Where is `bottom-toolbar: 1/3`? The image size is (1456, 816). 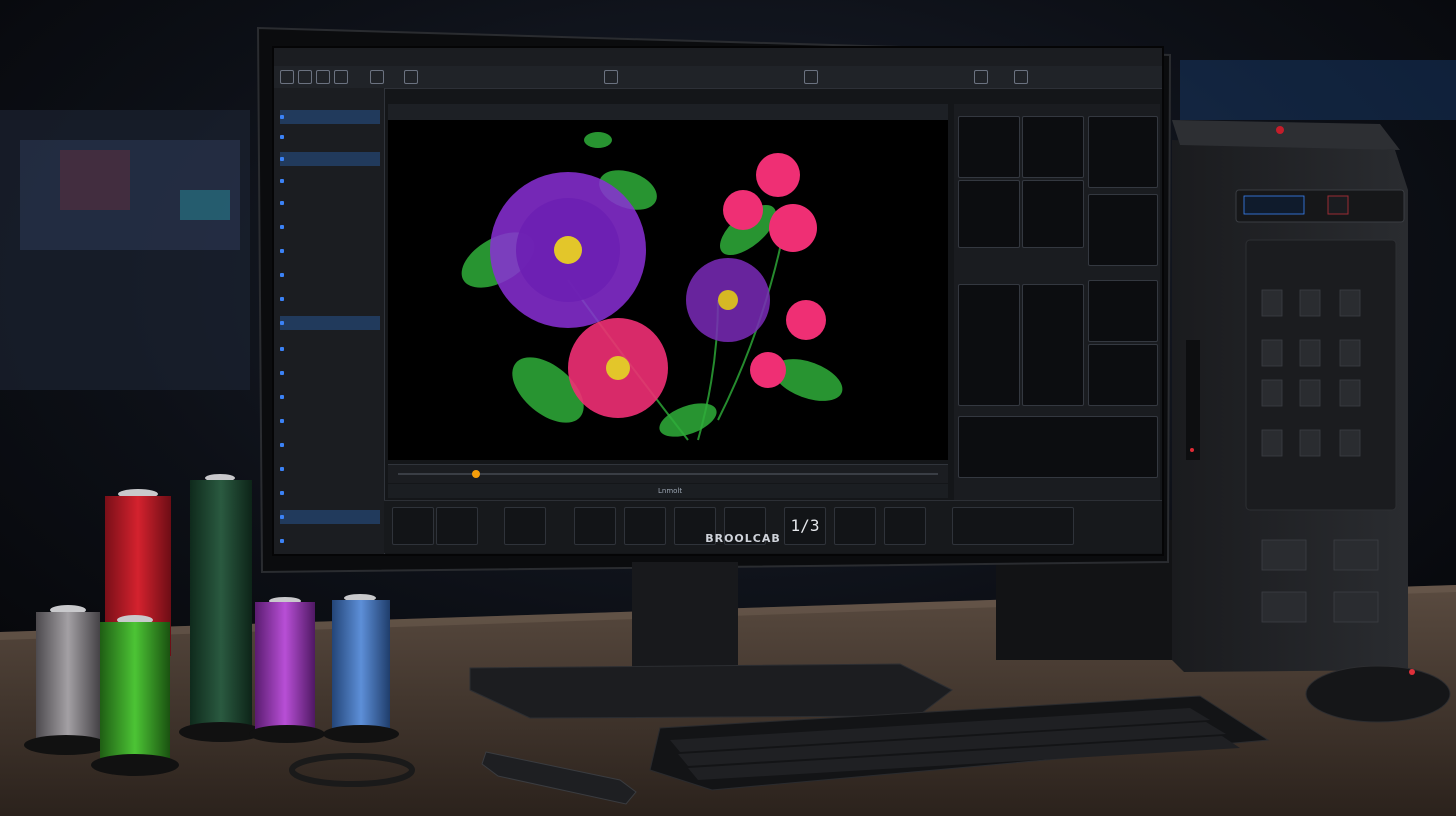 bottom-toolbar: 1/3 is located at coordinates (773, 526).